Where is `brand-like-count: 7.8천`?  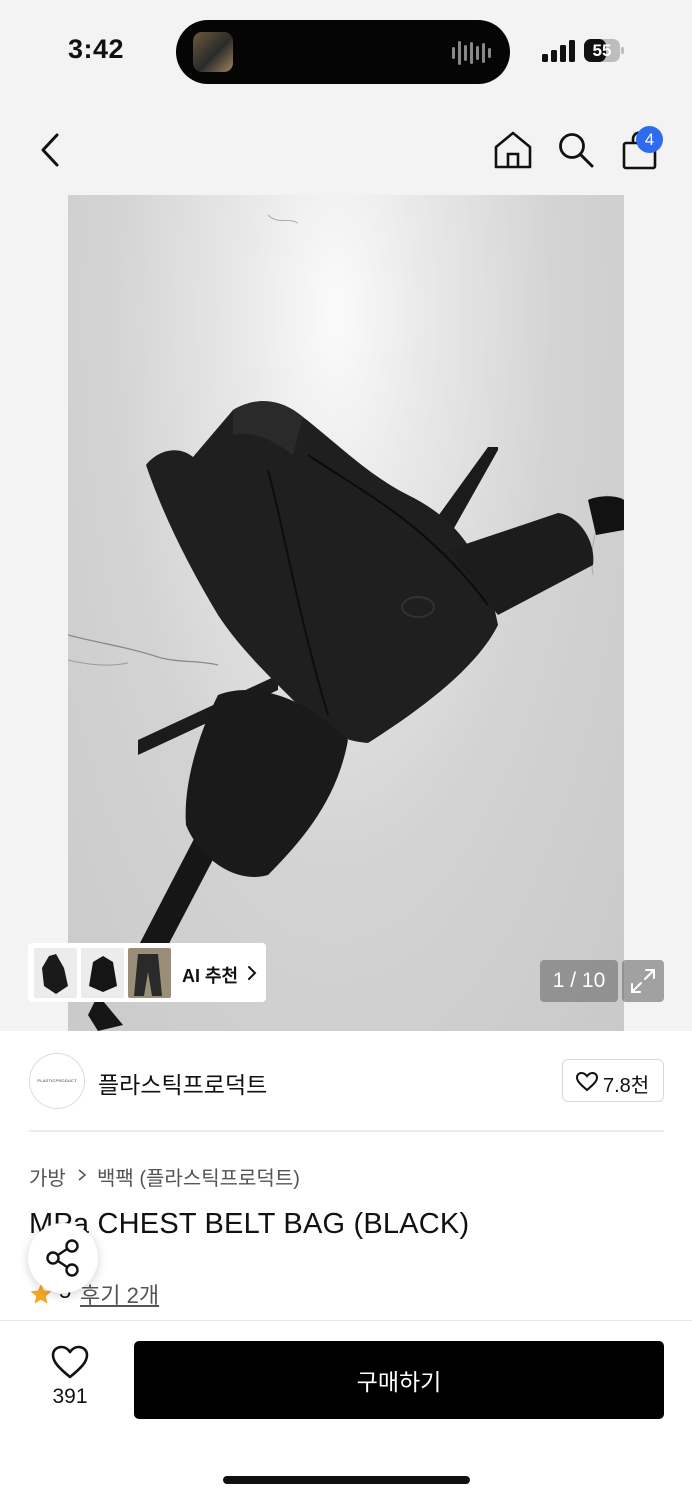
brand-like-count: 7.8천 is located at coordinates (626, 1086).